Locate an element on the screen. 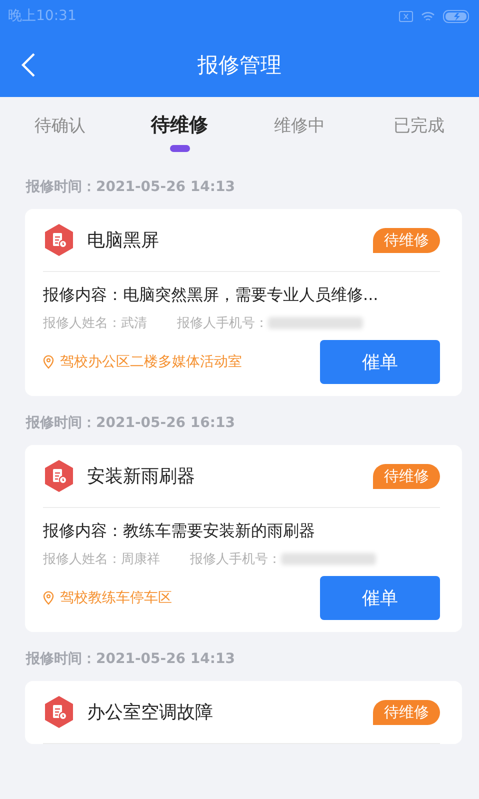 The height and width of the screenshot is (799, 479). tab: 维修中 is located at coordinates (300, 128).